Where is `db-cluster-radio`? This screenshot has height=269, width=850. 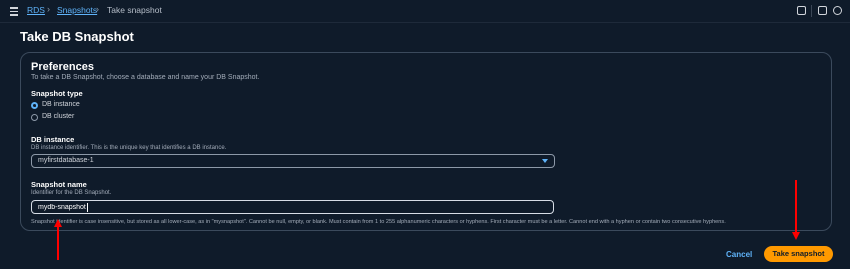
db-cluster-radio is located at coordinates (34, 117).